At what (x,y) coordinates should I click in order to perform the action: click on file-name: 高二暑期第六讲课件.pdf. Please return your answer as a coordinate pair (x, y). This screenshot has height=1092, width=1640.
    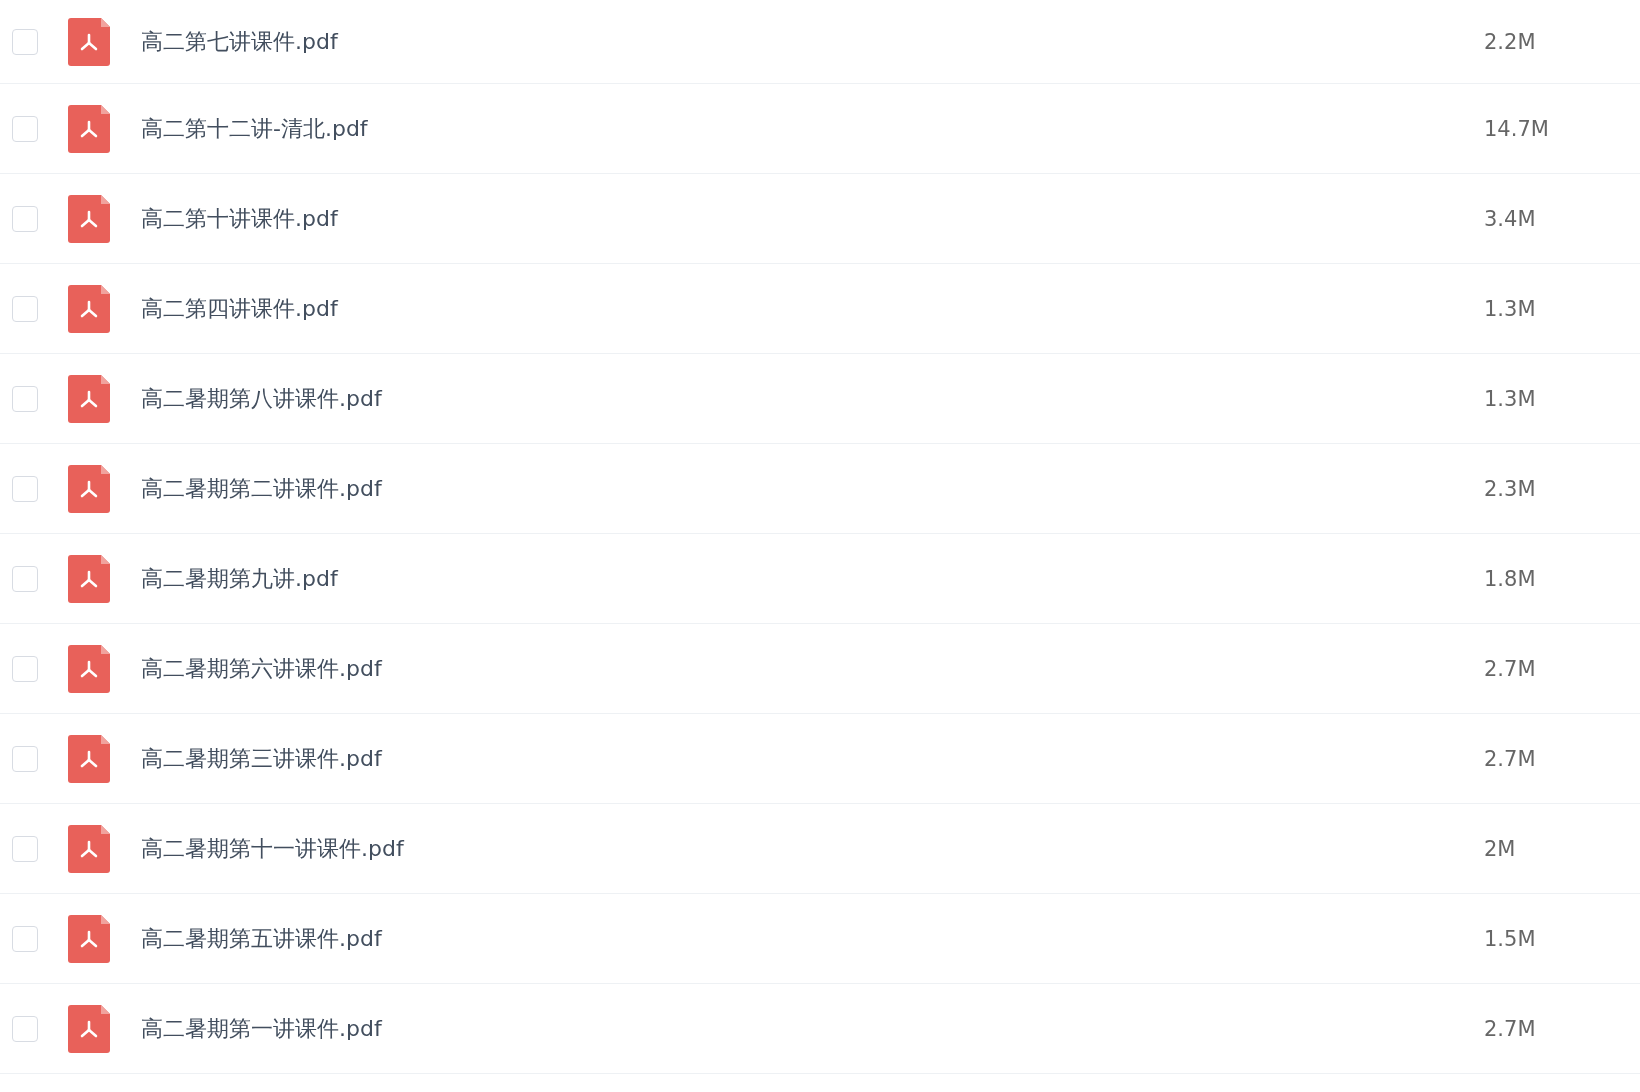
    Looking at the image, I should click on (812, 668).